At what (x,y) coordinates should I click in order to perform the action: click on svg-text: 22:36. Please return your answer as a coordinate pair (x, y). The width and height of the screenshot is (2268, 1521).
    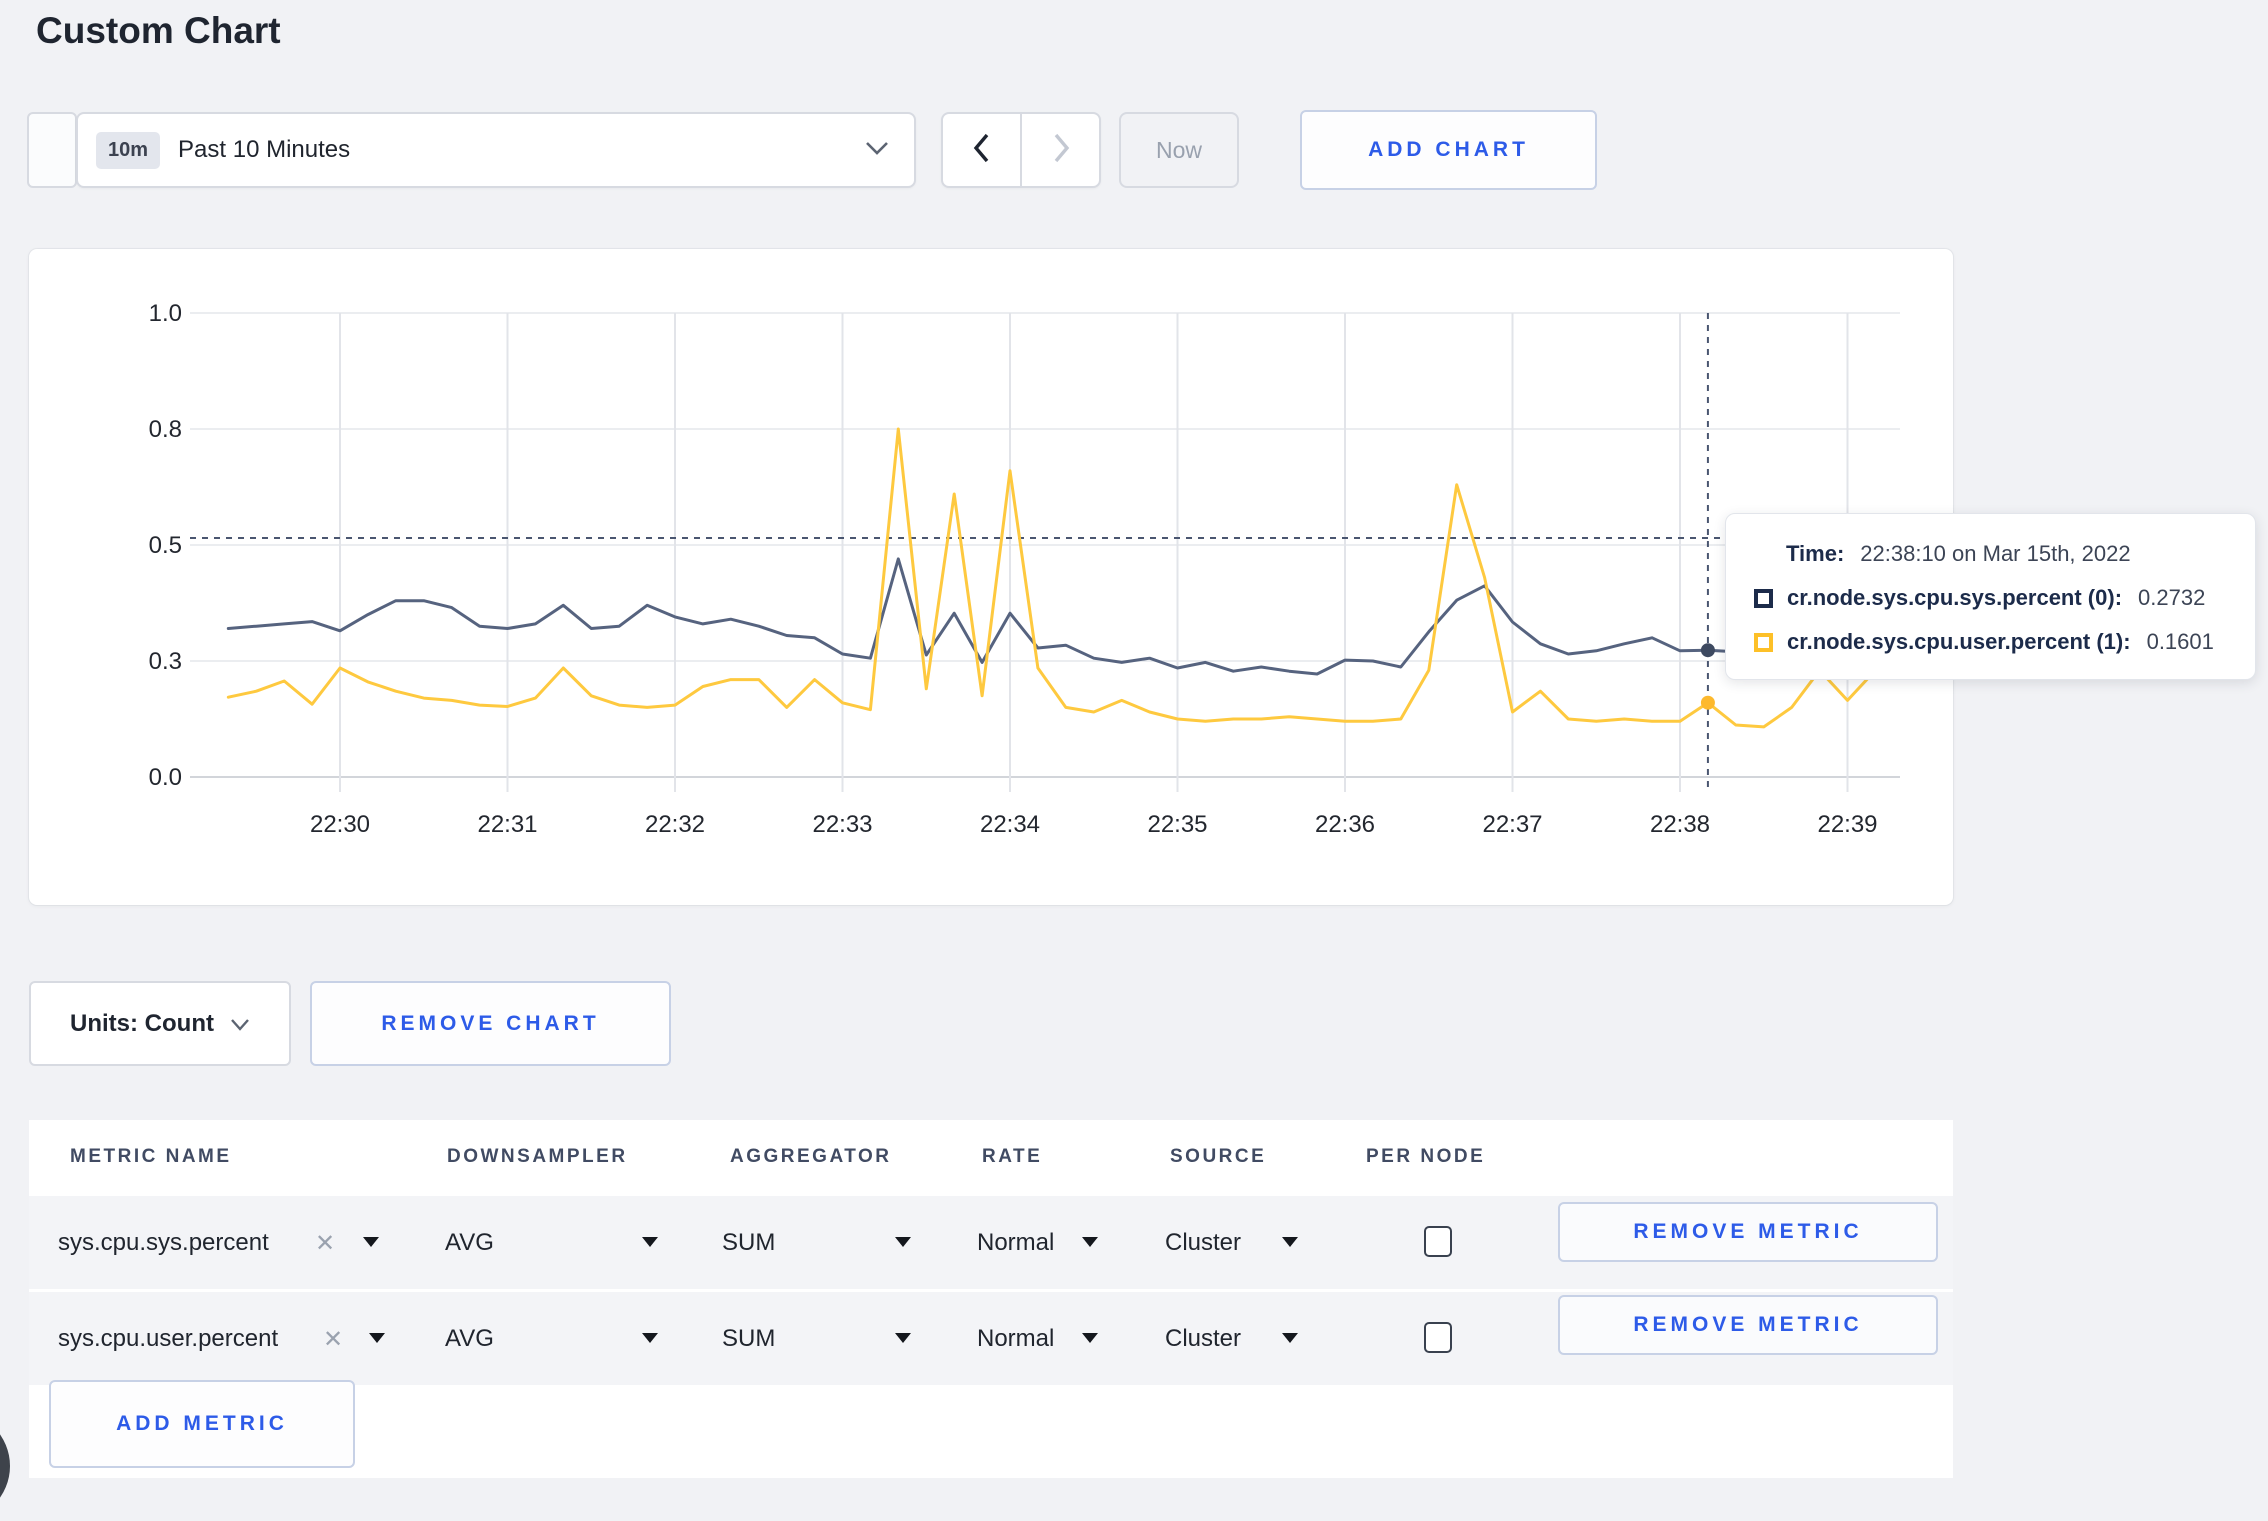
    Looking at the image, I should click on (1345, 824).